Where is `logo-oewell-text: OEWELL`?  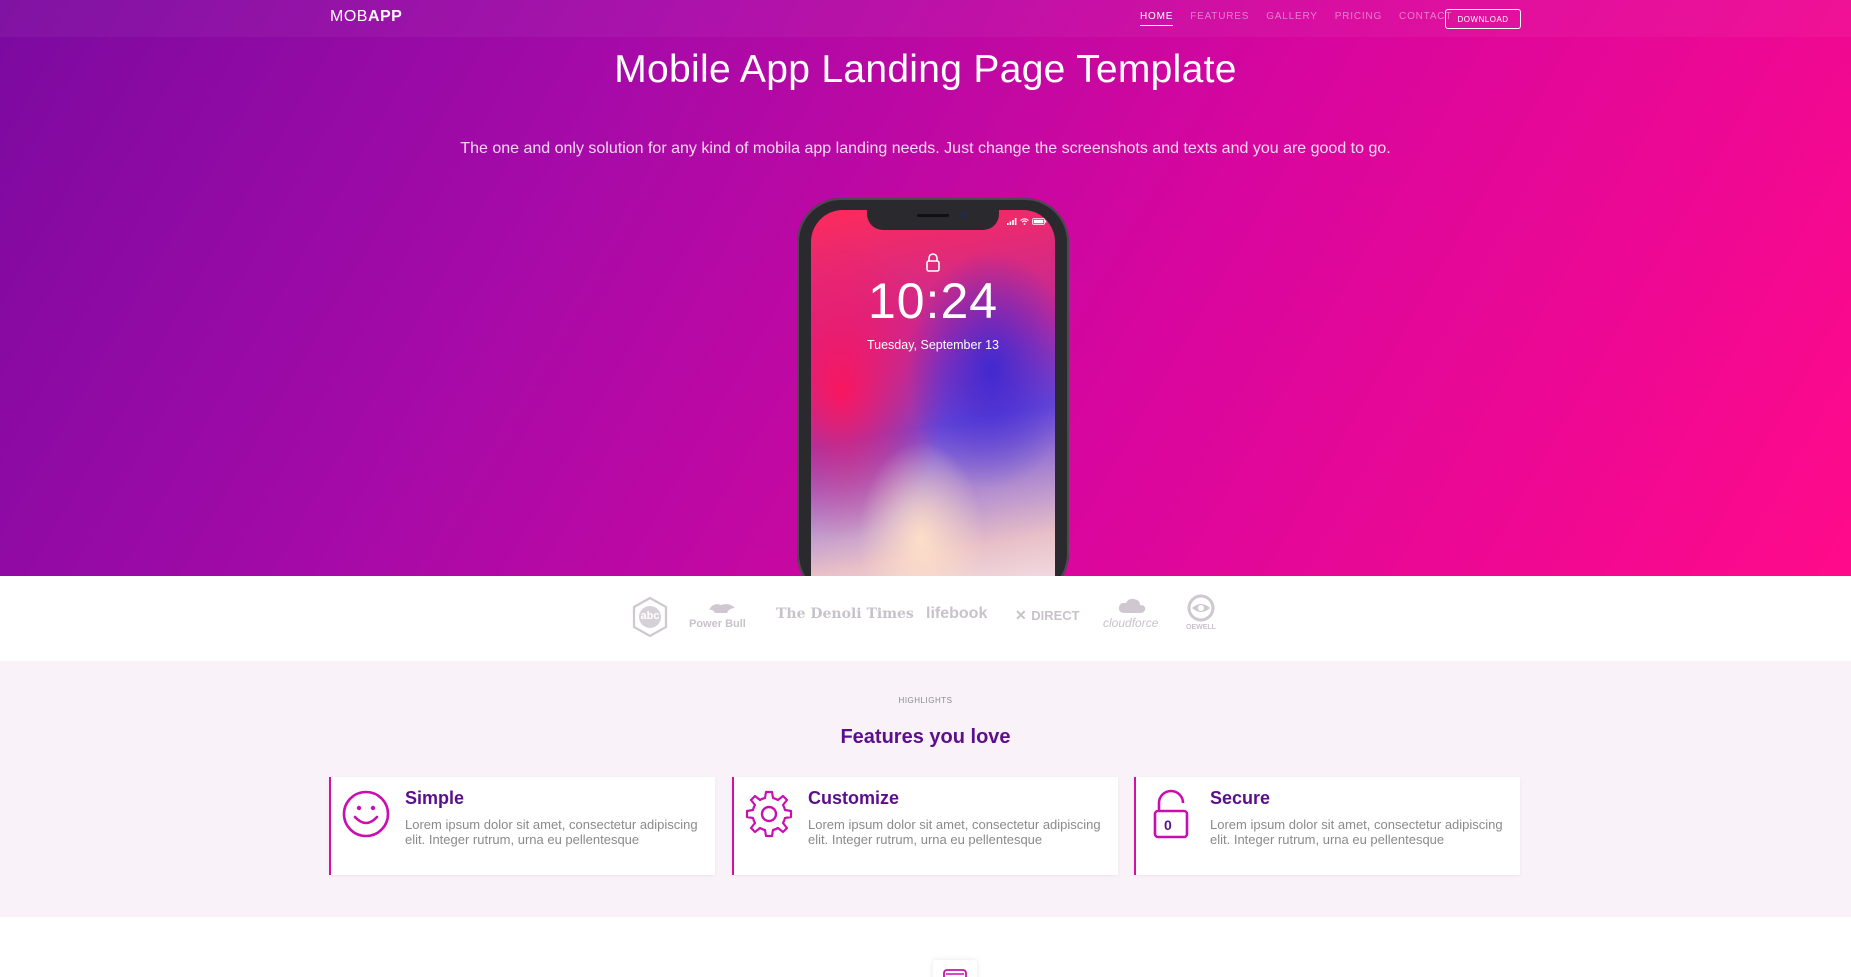
logo-oewell-text: OEWELL is located at coordinates (1201, 627).